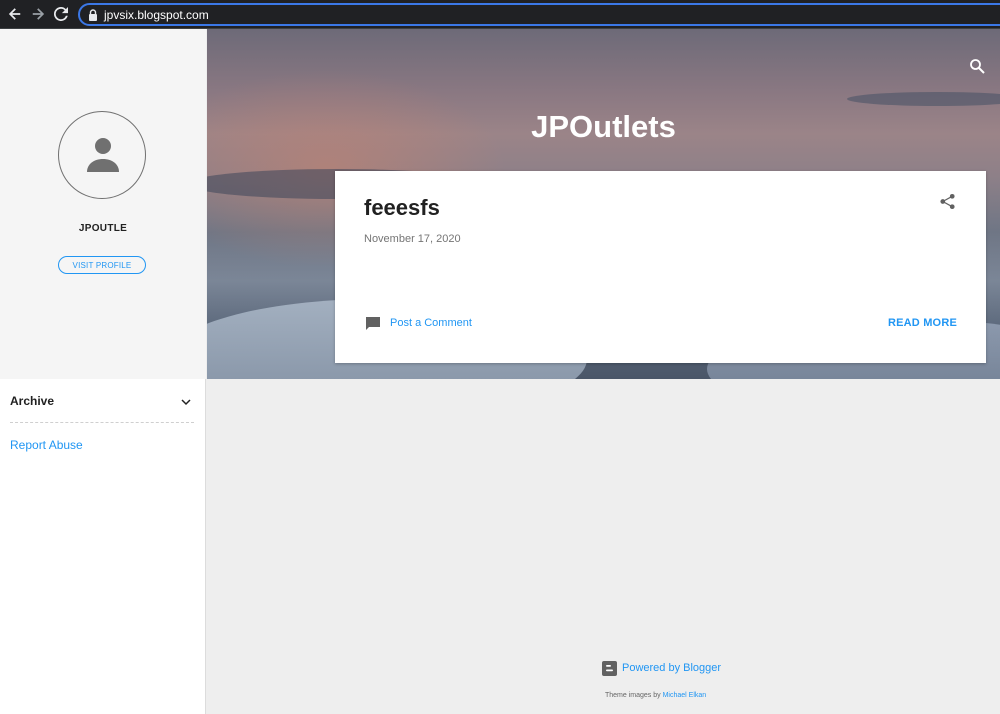 The height and width of the screenshot is (714, 1000). What do you see at coordinates (431, 323) in the screenshot?
I see `post-comment-link: Post a Comment` at bounding box center [431, 323].